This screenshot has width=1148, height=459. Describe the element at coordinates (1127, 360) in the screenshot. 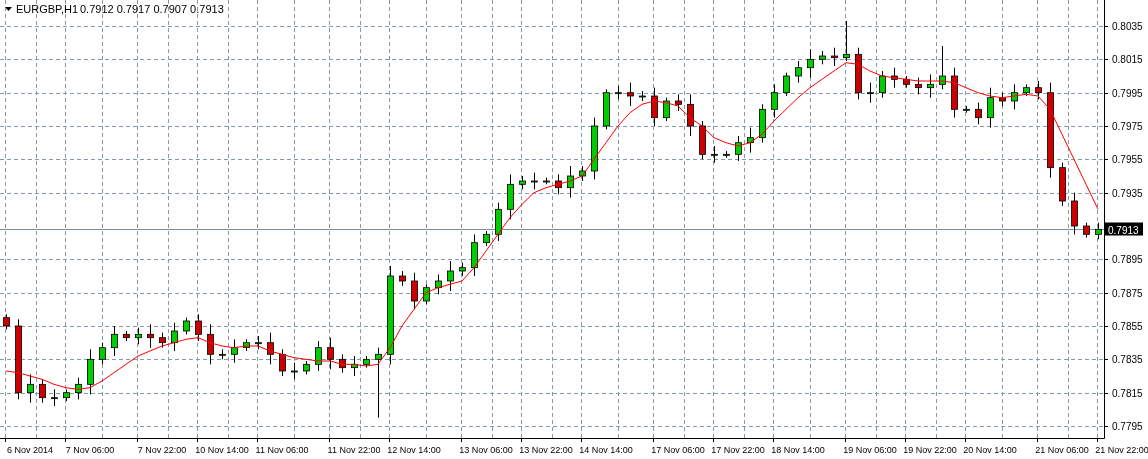

I see `price-axis-label: 0.7835` at that location.